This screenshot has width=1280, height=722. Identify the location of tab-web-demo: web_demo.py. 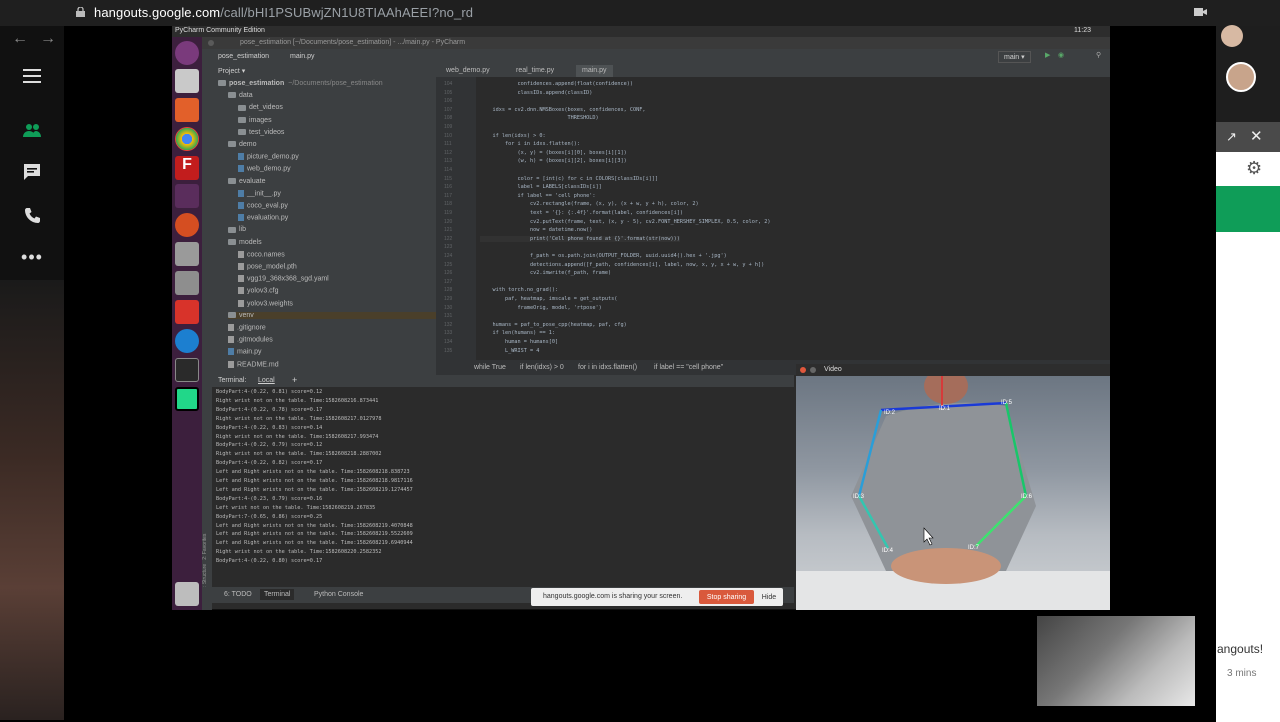
(468, 71).